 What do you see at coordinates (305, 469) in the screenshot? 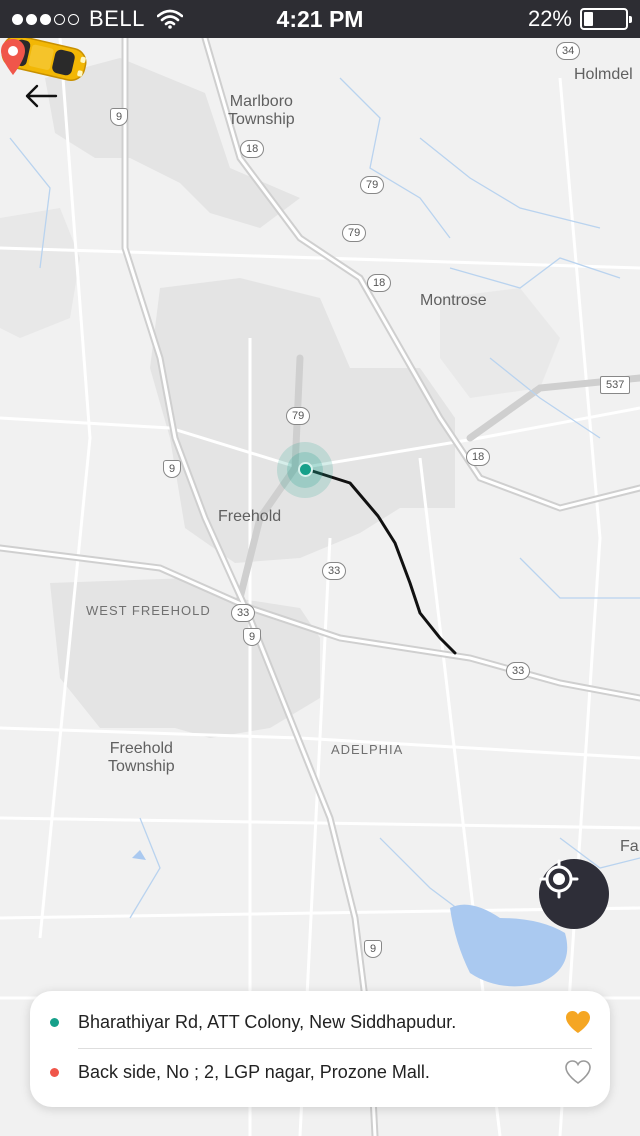
I see `pickup-marker` at bounding box center [305, 469].